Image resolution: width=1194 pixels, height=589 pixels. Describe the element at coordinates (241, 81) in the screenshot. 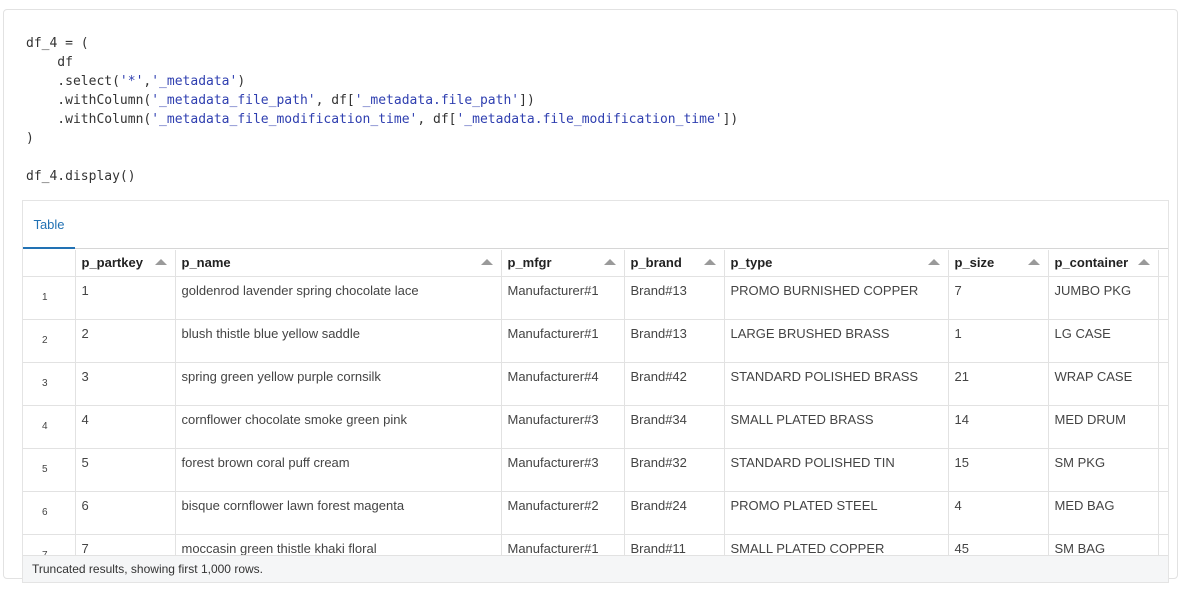

I see `code-token: )` at that location.